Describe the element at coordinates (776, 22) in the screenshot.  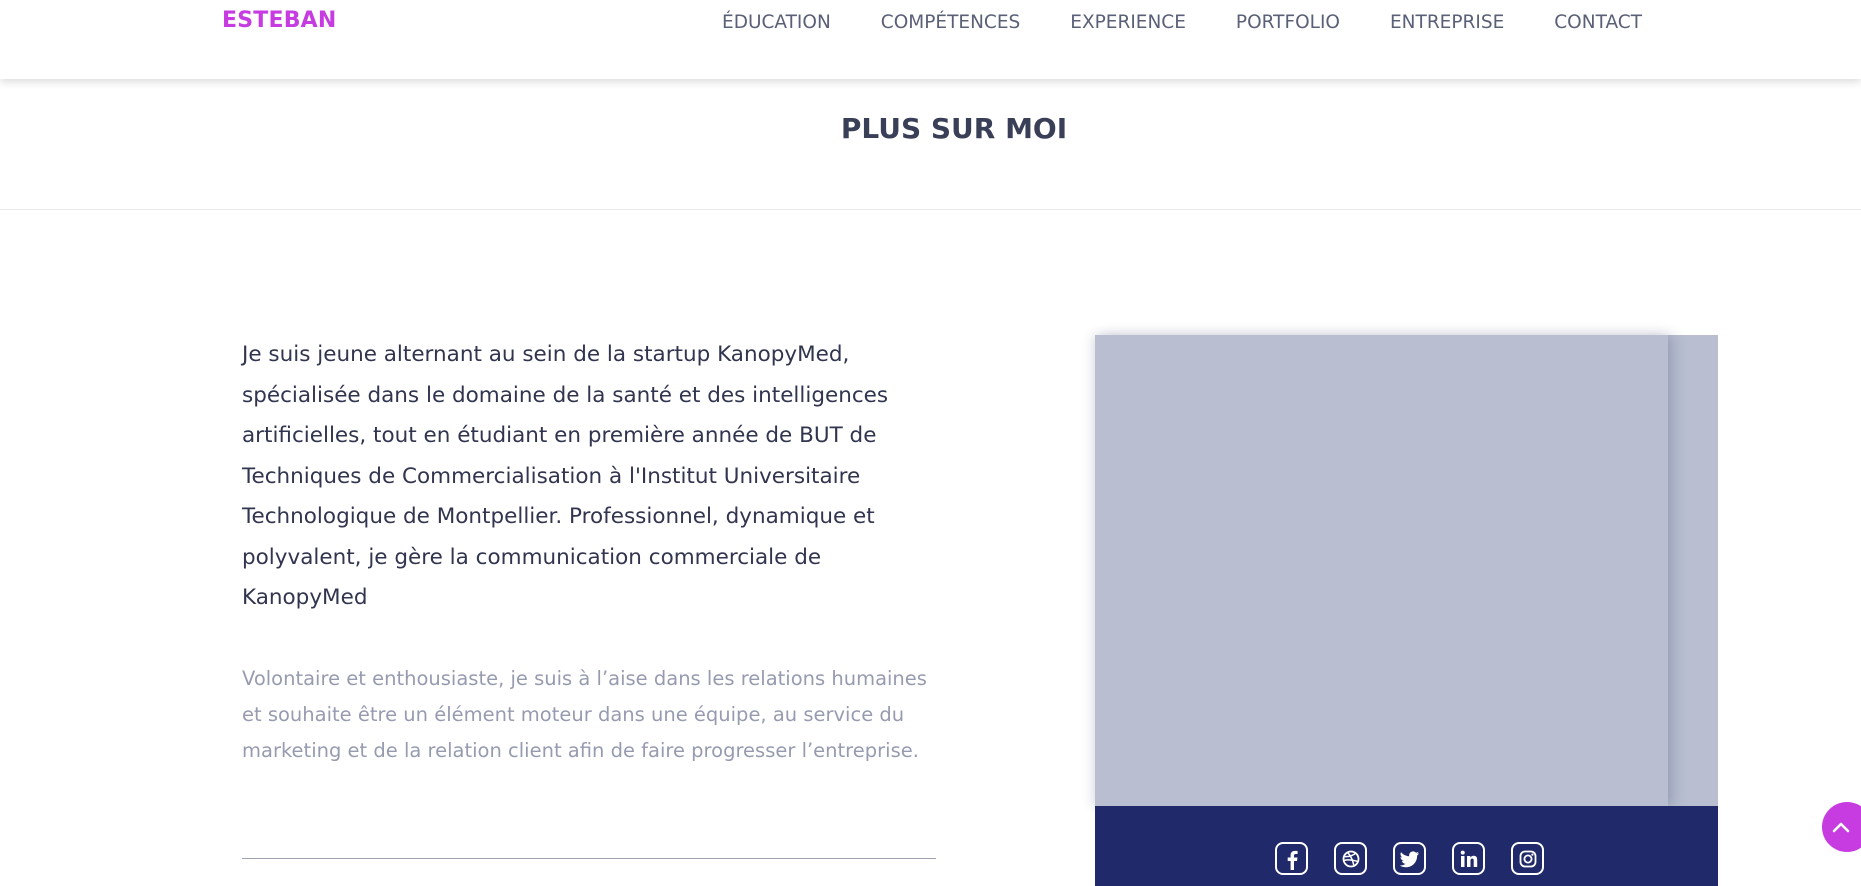
I see `nav-item-education: ÉDUCATION` at that location.